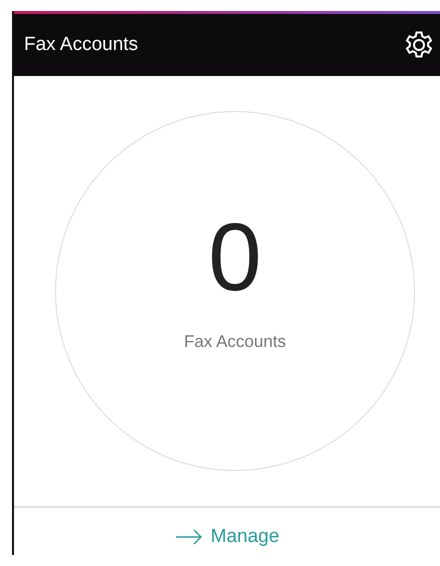 The image size is (440, 566). I want to click on account-count: 0, so click(235, 258).